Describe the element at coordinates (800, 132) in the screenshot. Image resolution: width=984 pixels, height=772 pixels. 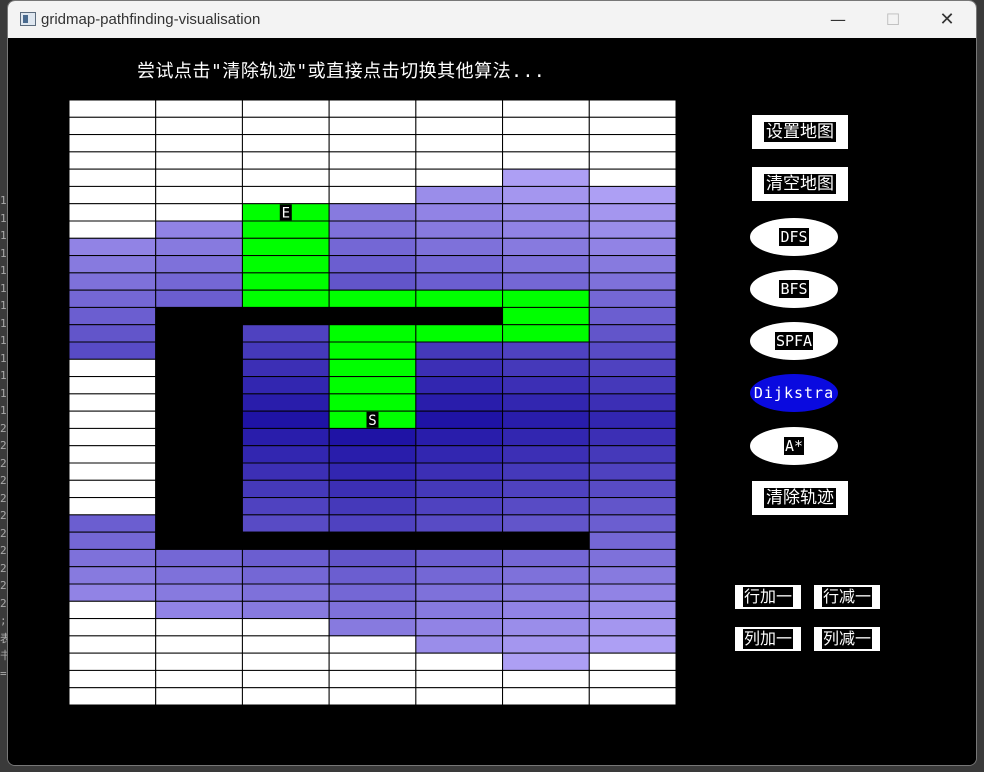
I see `set-map-button: 设置地图` at that location.